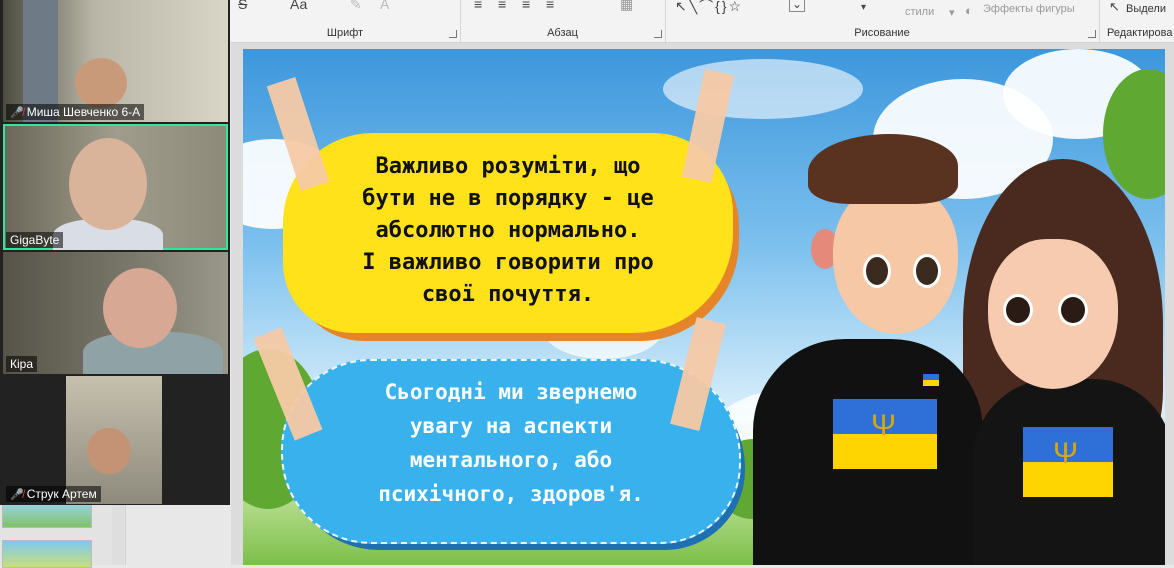  I want to click on participant-video-tile: 🎤̸ Струк Артем, so click(115, 440).